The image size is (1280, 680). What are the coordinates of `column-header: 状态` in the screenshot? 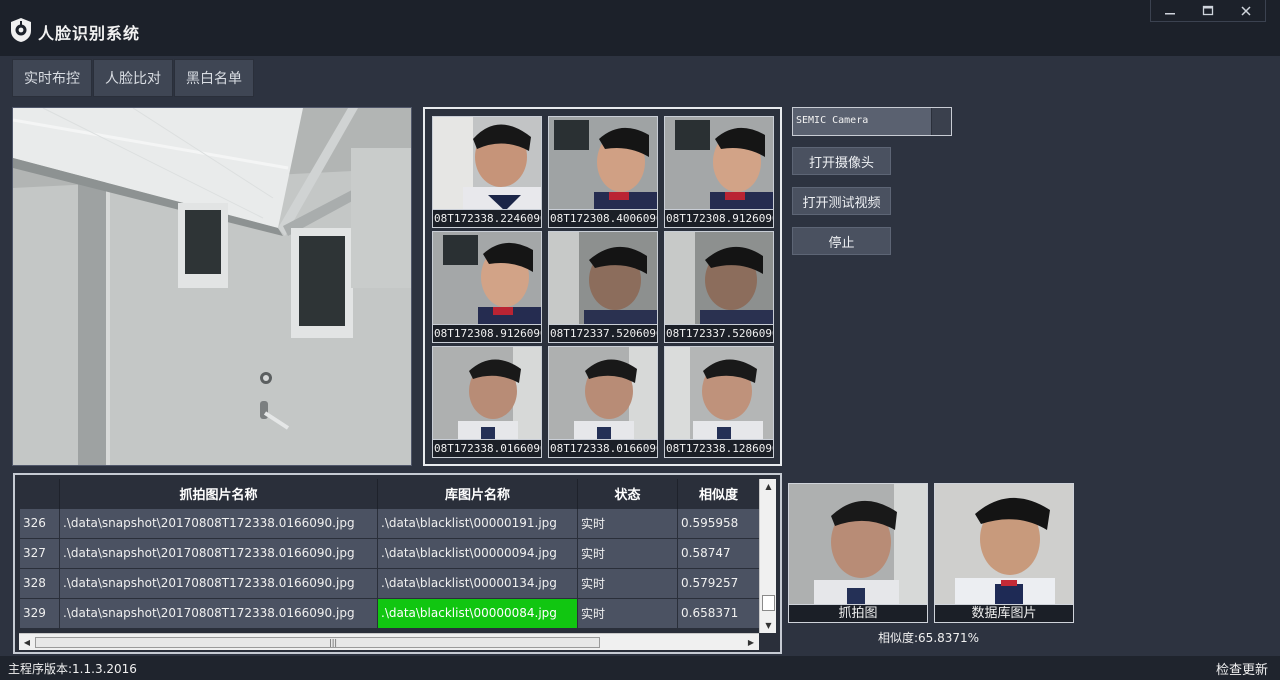 It's located at (627, 493).